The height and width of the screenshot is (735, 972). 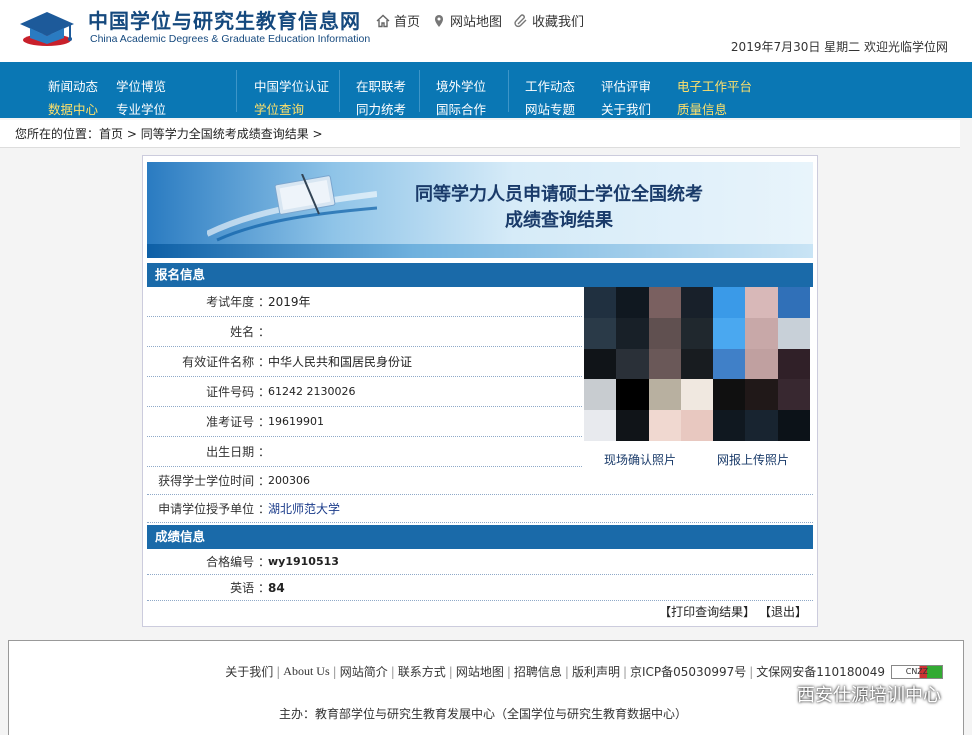 I want to click on home-icon, so click(x=383, y=20).